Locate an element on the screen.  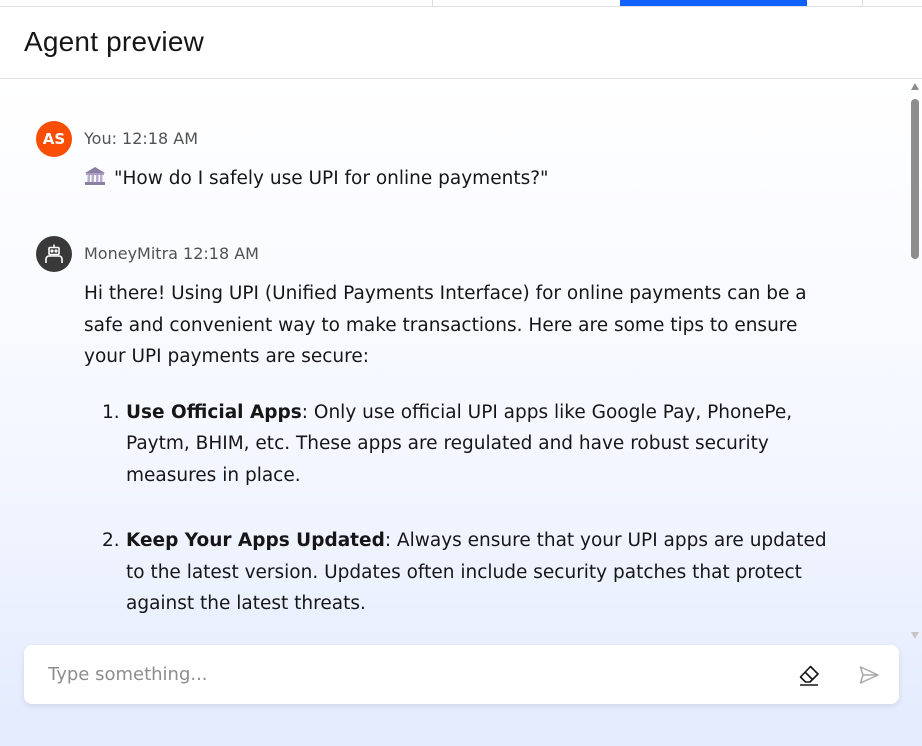
message-composer is located at coordinates (461, 674).